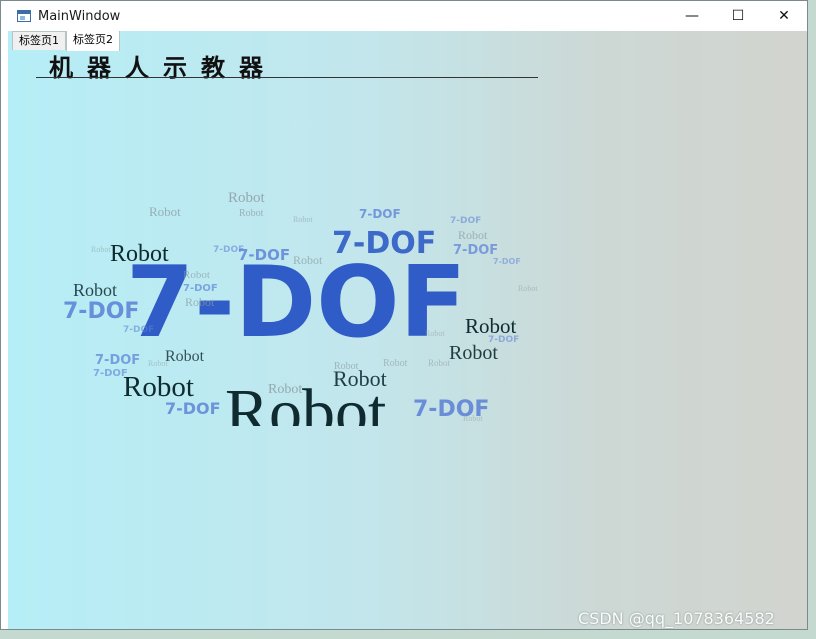  What do you see at coordinates (676, 618) in the screenshot?
I see `watermark: CSDN @qq_1078364582` at bounding box center [676, 618].